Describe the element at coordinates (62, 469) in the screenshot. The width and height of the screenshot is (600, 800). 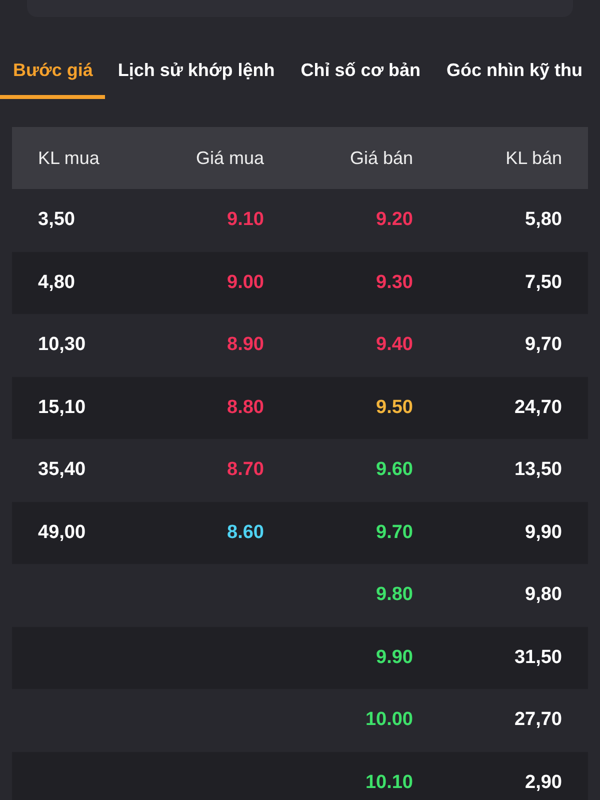
I see `buy-volume: 35,40` at that location.